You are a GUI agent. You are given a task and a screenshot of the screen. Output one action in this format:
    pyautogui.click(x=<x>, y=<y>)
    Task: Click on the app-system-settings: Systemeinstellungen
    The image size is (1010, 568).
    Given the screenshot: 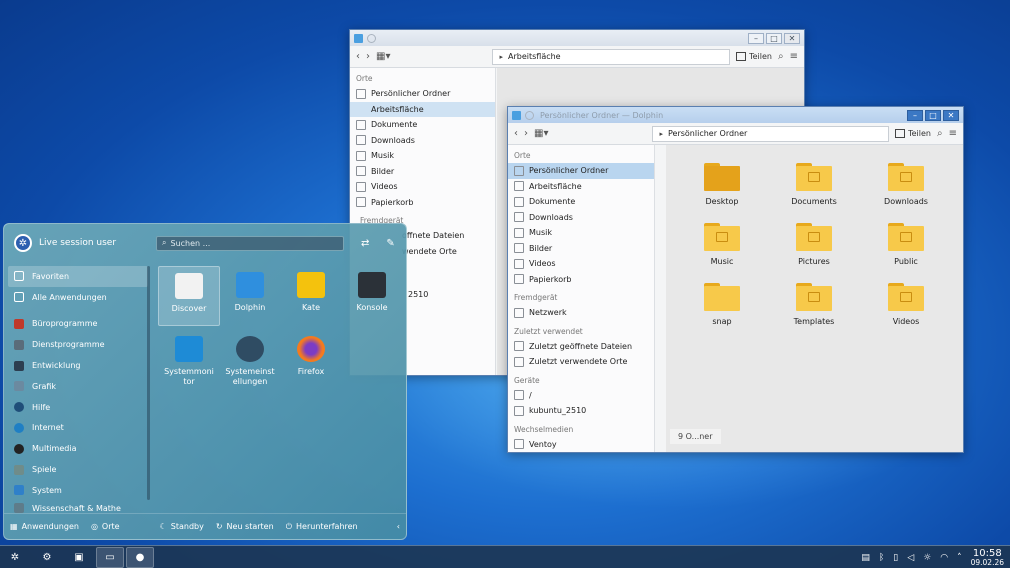 What is the action you would take?
    pyautogui.click(x=250, y=358)
    